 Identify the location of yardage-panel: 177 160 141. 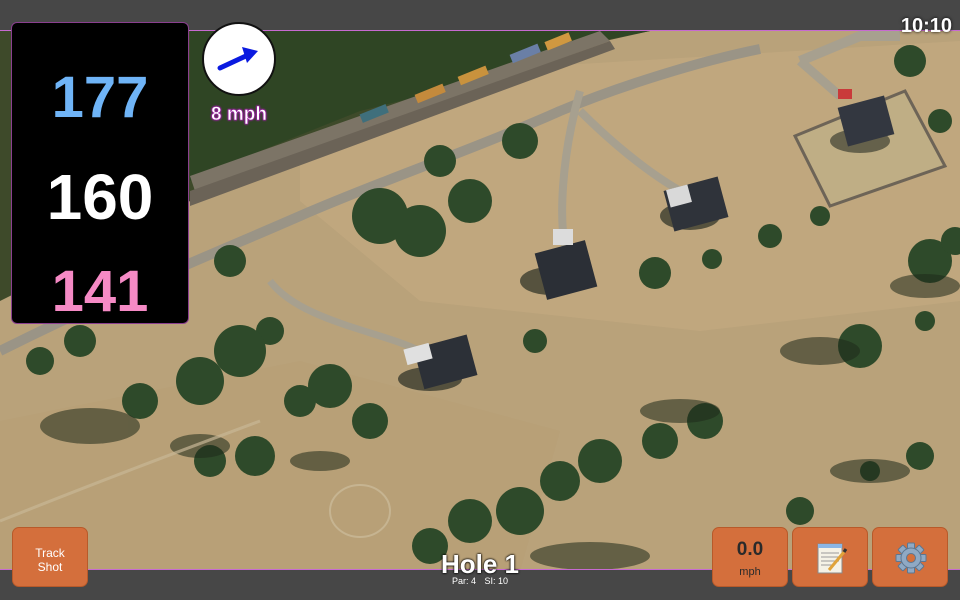
(100, 173).